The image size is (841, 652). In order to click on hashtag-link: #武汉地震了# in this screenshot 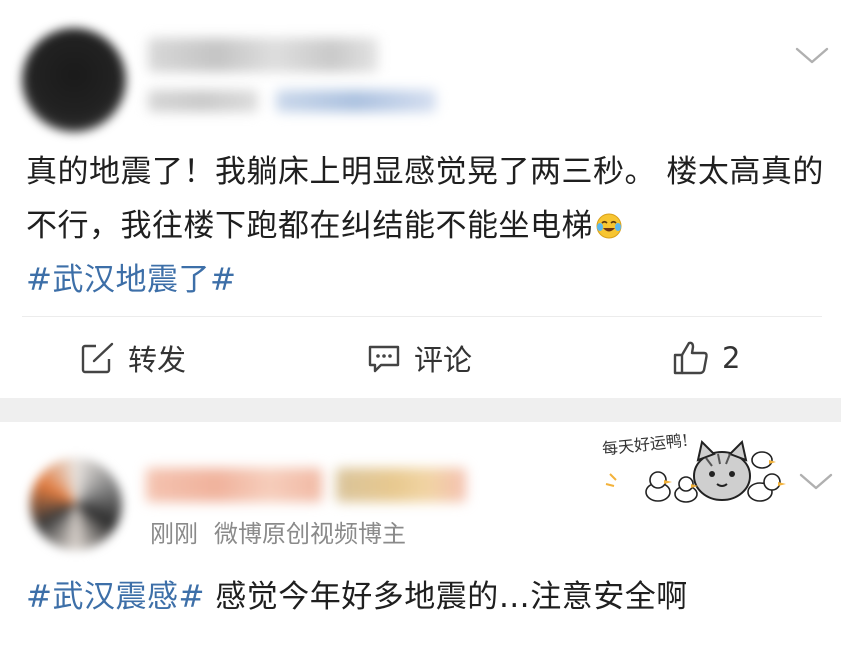, I will do `click(131, 280)`.